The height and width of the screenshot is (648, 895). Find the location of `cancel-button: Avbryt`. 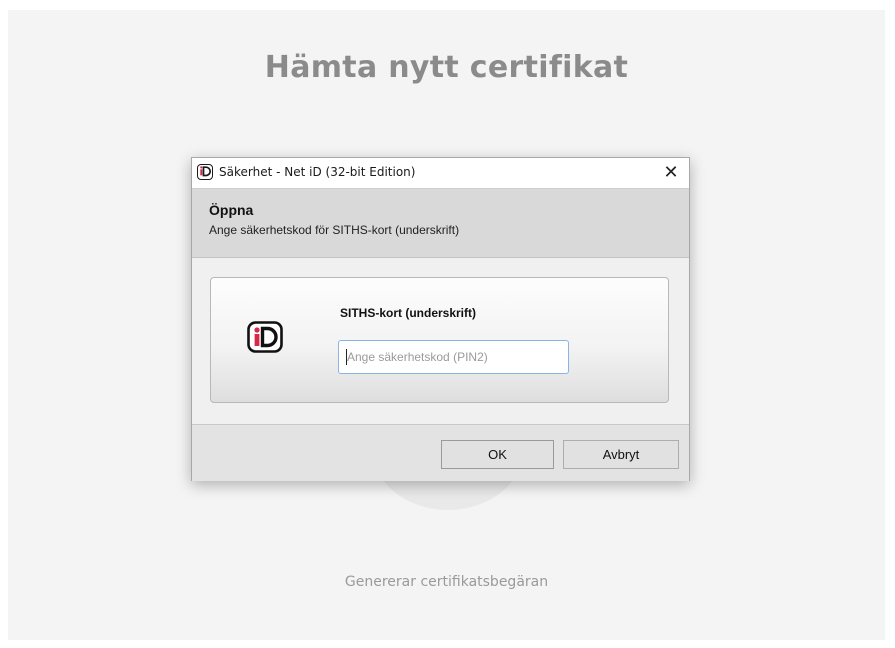

cancel-button: Avbryt is located at coordinates (621, 454).